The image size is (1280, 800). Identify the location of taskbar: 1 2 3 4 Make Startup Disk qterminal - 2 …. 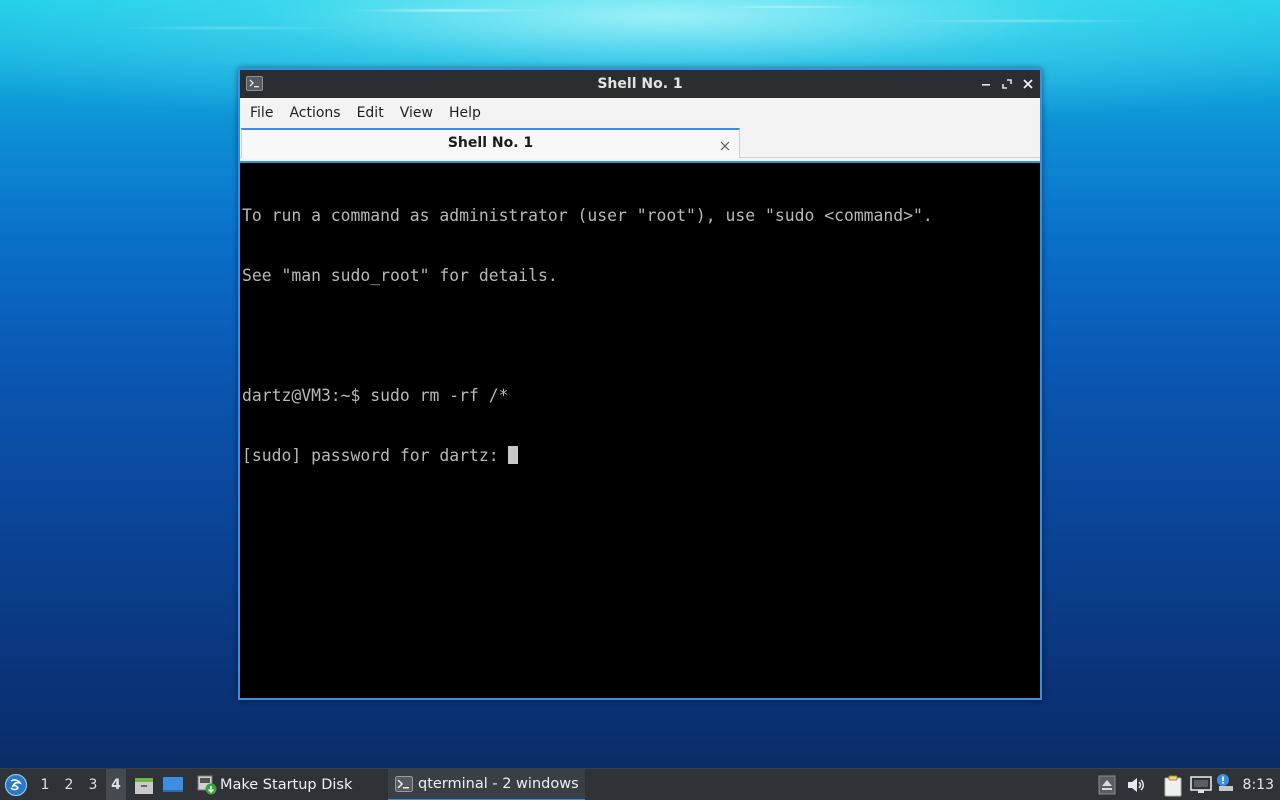
(640, 784).